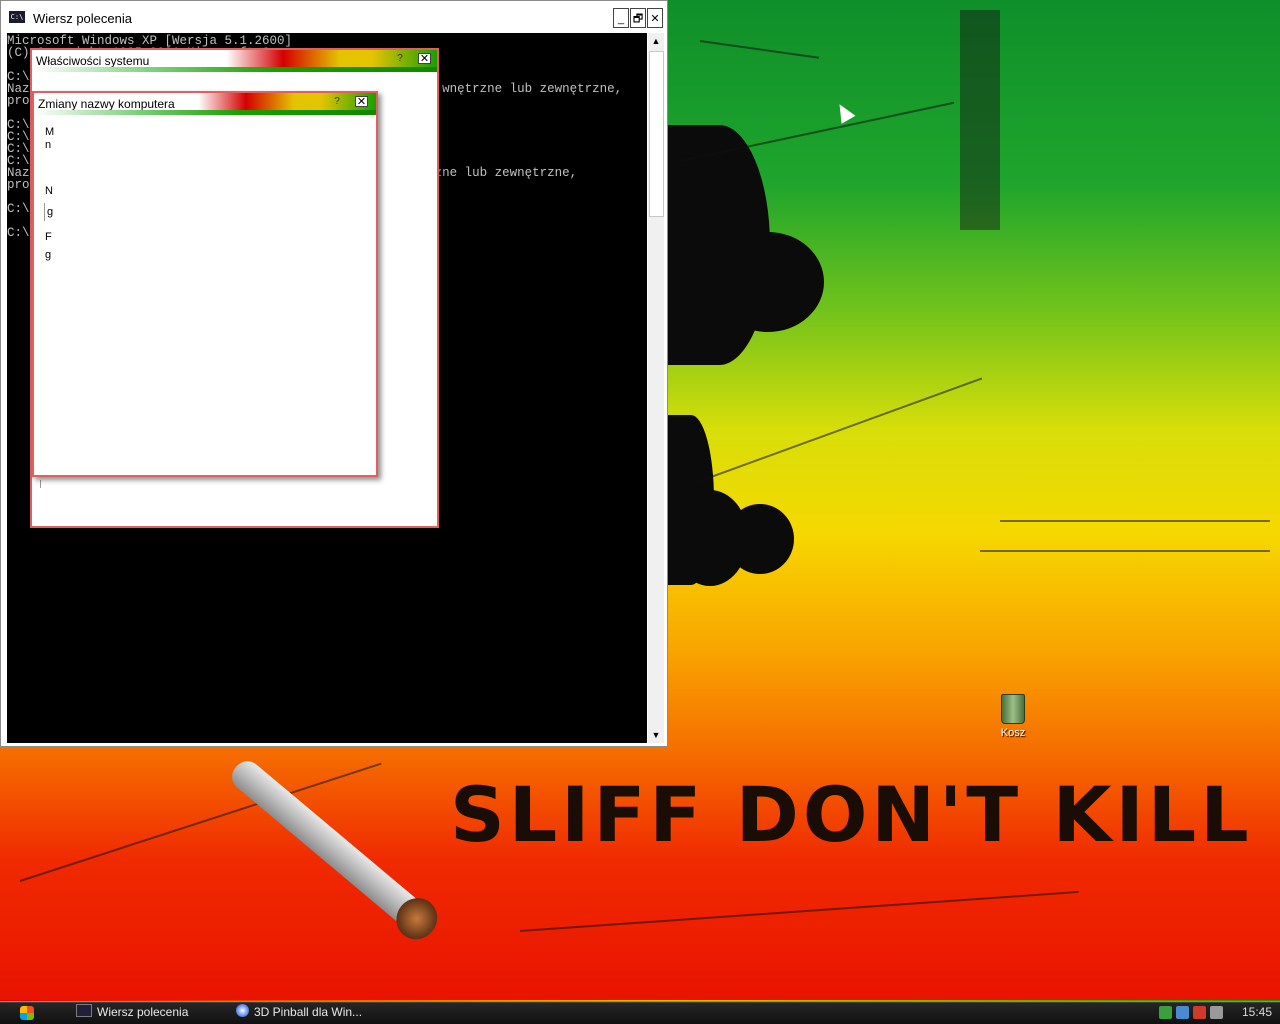 The height and width of the screenshot is (1024, 1280). Describe the element at coordinates (48, 145) in the screenshot. I see `text-fragment: n` at that location.